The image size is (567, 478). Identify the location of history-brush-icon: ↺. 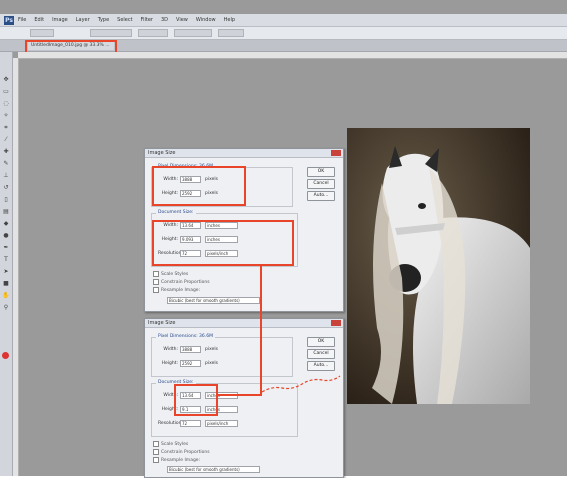
(6, 187).